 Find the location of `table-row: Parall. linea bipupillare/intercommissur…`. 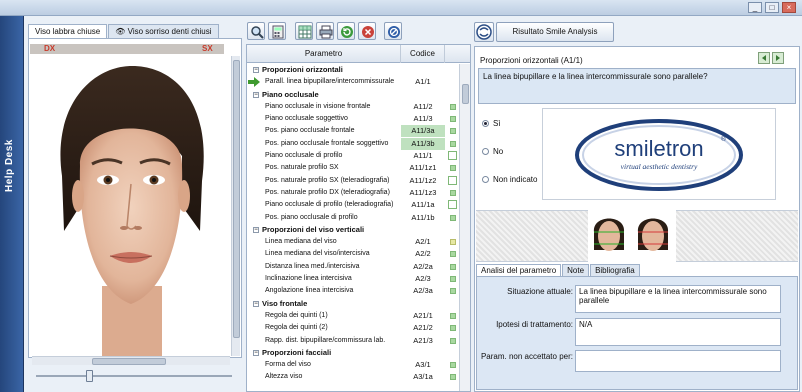

table-row: Parall. linea bipupillare/intercommissur… is located at coordinates (353, 82).